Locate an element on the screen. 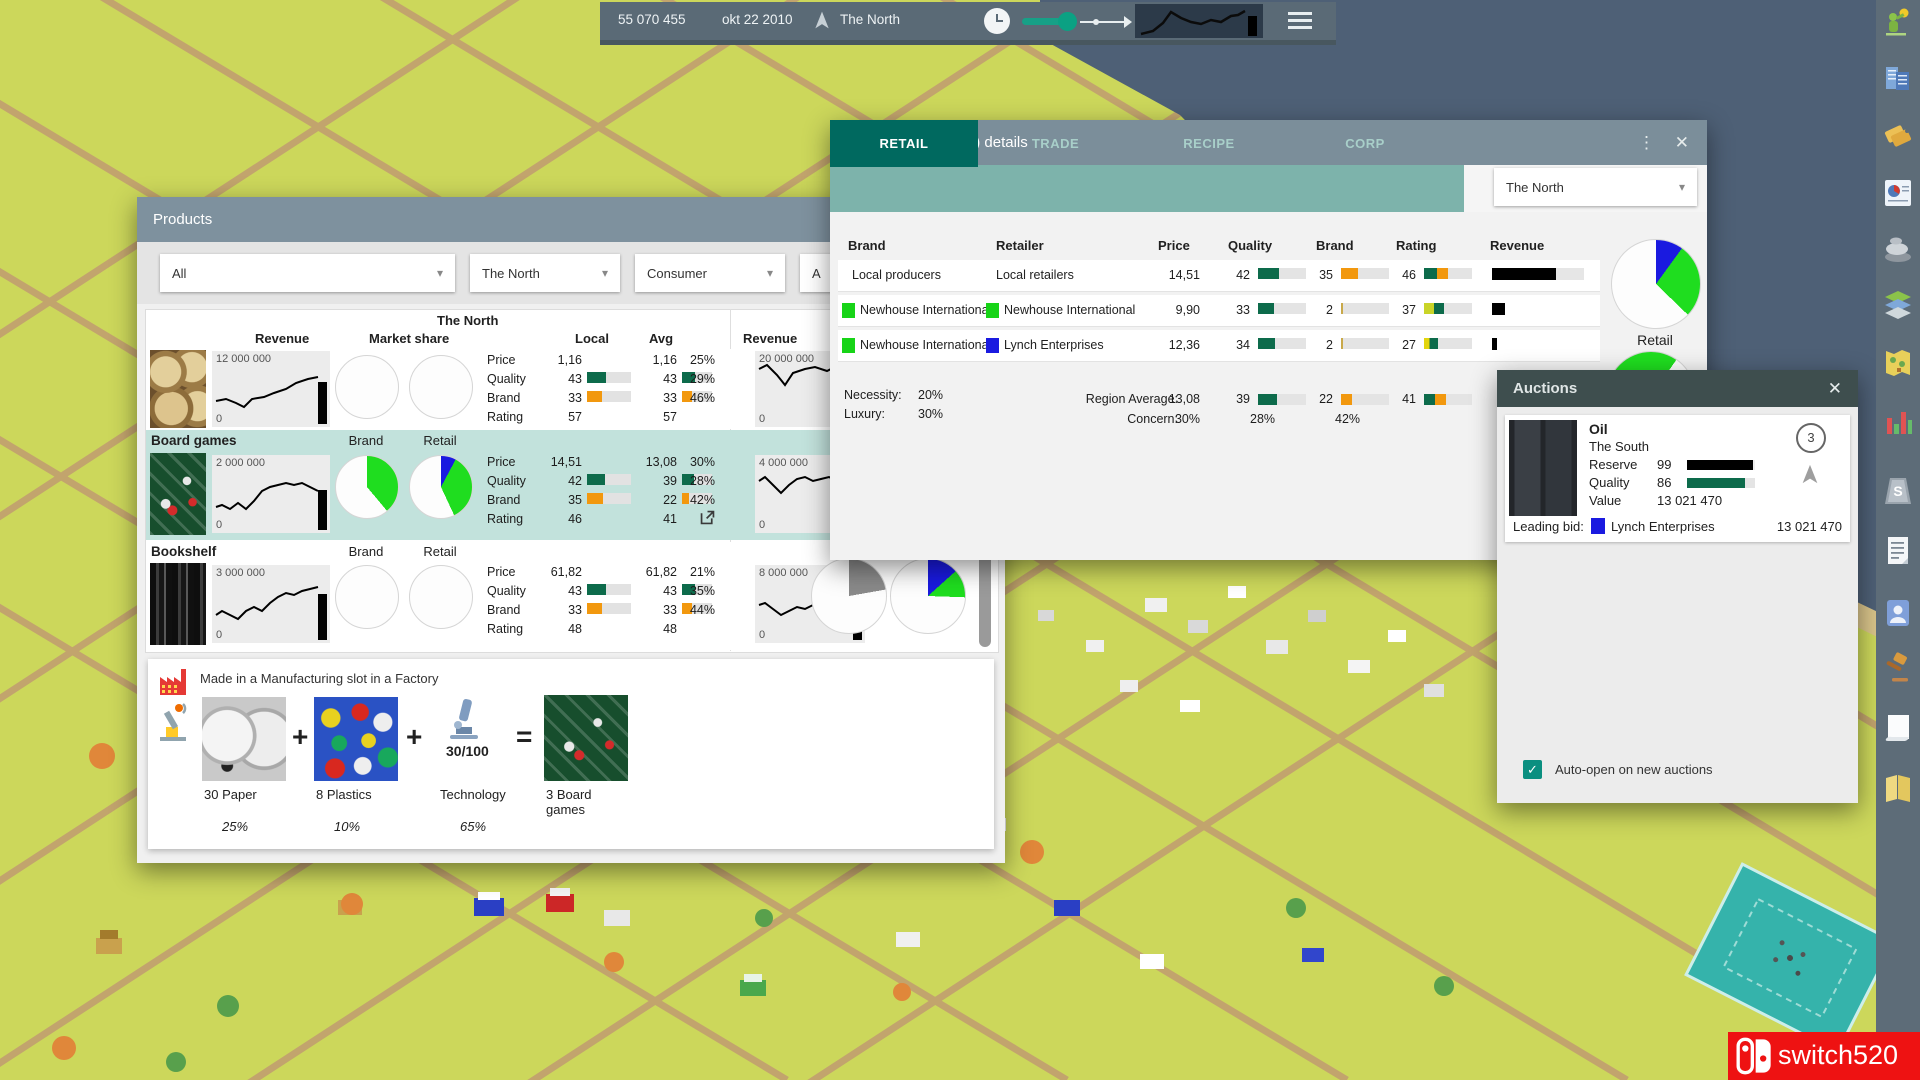 Image resolution: width=1920 pixels, height=1080 pixels. details-region-dropdown: The North ▾ is located at coordinates (1595, 187).